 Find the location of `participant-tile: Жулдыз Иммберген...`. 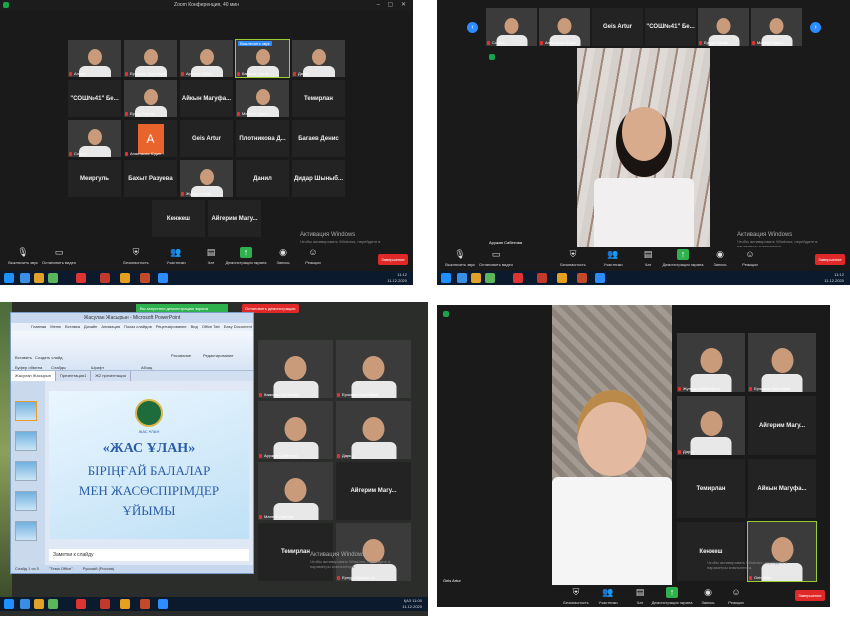

participant-tile: Жулдыз Иммберген... is located at coordinates (711, 362).